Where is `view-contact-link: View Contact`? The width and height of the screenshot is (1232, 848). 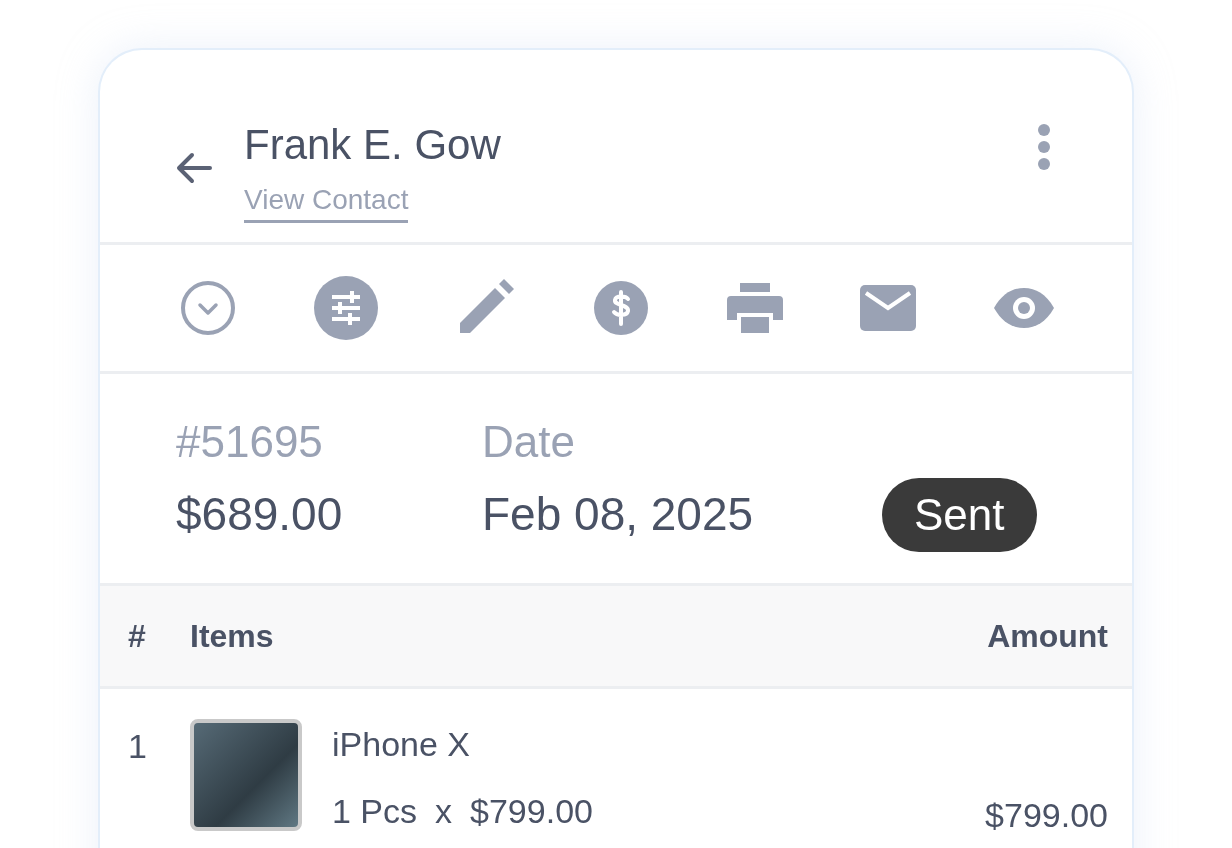 view-contact-link: View Contact is located at coordinates (326, 203).